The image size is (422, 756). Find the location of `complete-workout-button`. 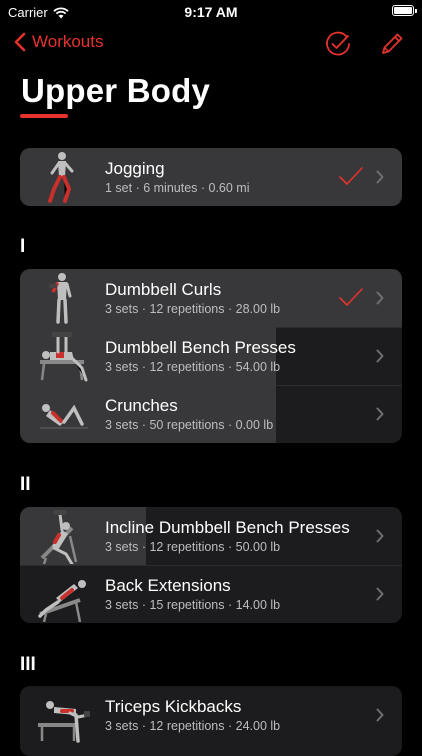

complete-workout-button is located at coordinates (338, 44).